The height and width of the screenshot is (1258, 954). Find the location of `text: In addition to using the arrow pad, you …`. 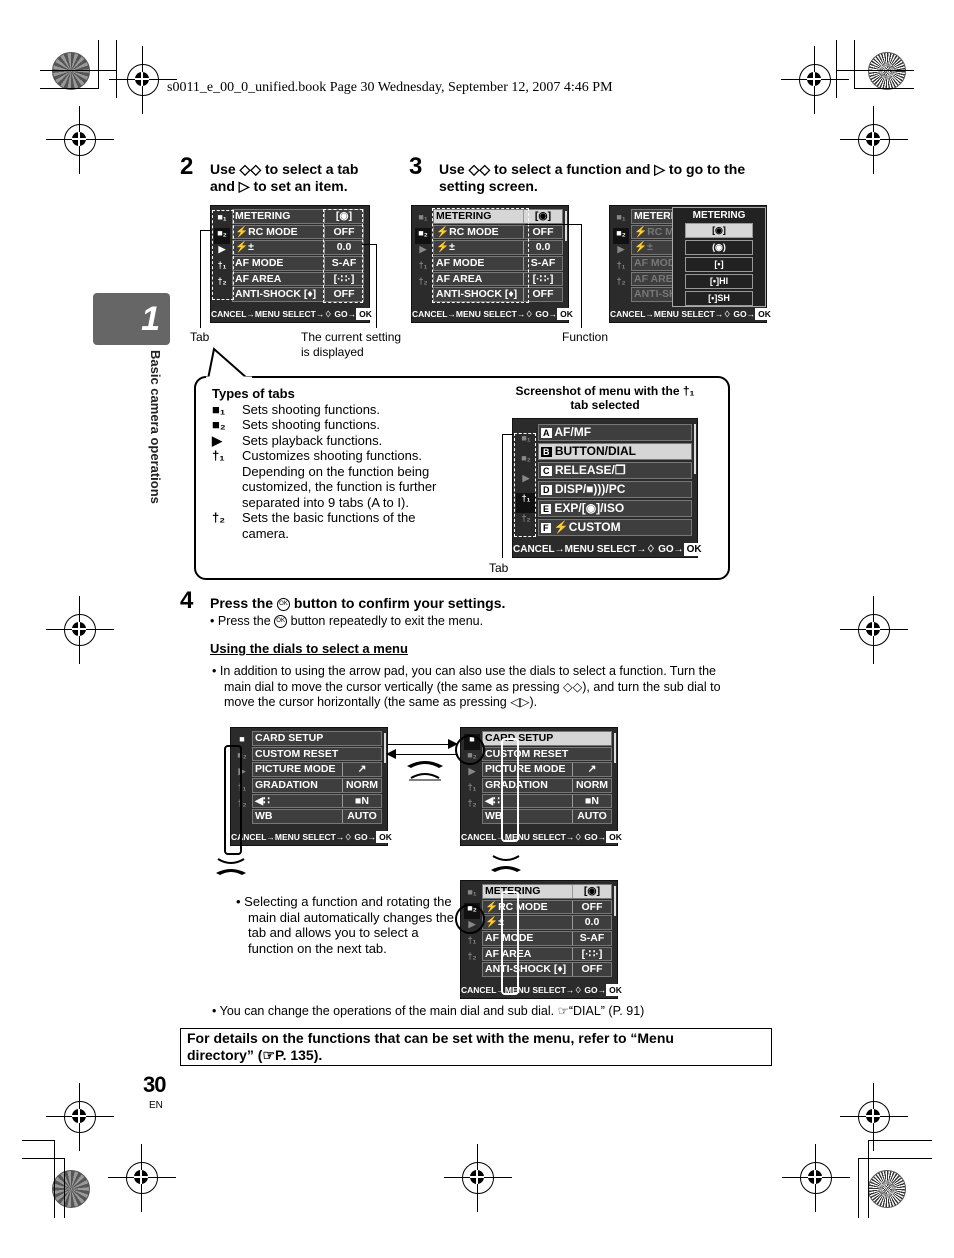

text: In addition to using the arrow pad, you … is located at coordinates (468, 671).